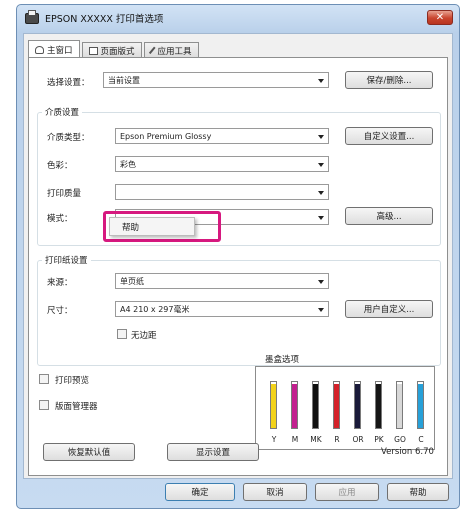 The height and width of the screenshot is (515, 468). I want to click on color-label: 色彩：, so click(60, 166).